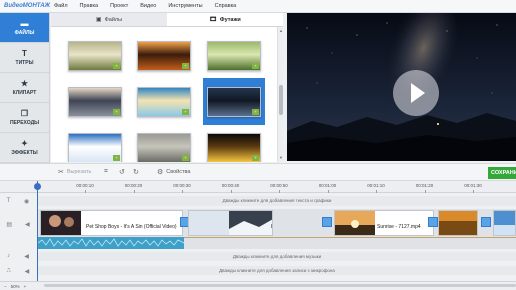 The height and width of the screenshot is (290, 516). Describe the element at coordinates (164, 102) in the screenshot. I see `media-thumbnail-tropical-beach: +` at that location.